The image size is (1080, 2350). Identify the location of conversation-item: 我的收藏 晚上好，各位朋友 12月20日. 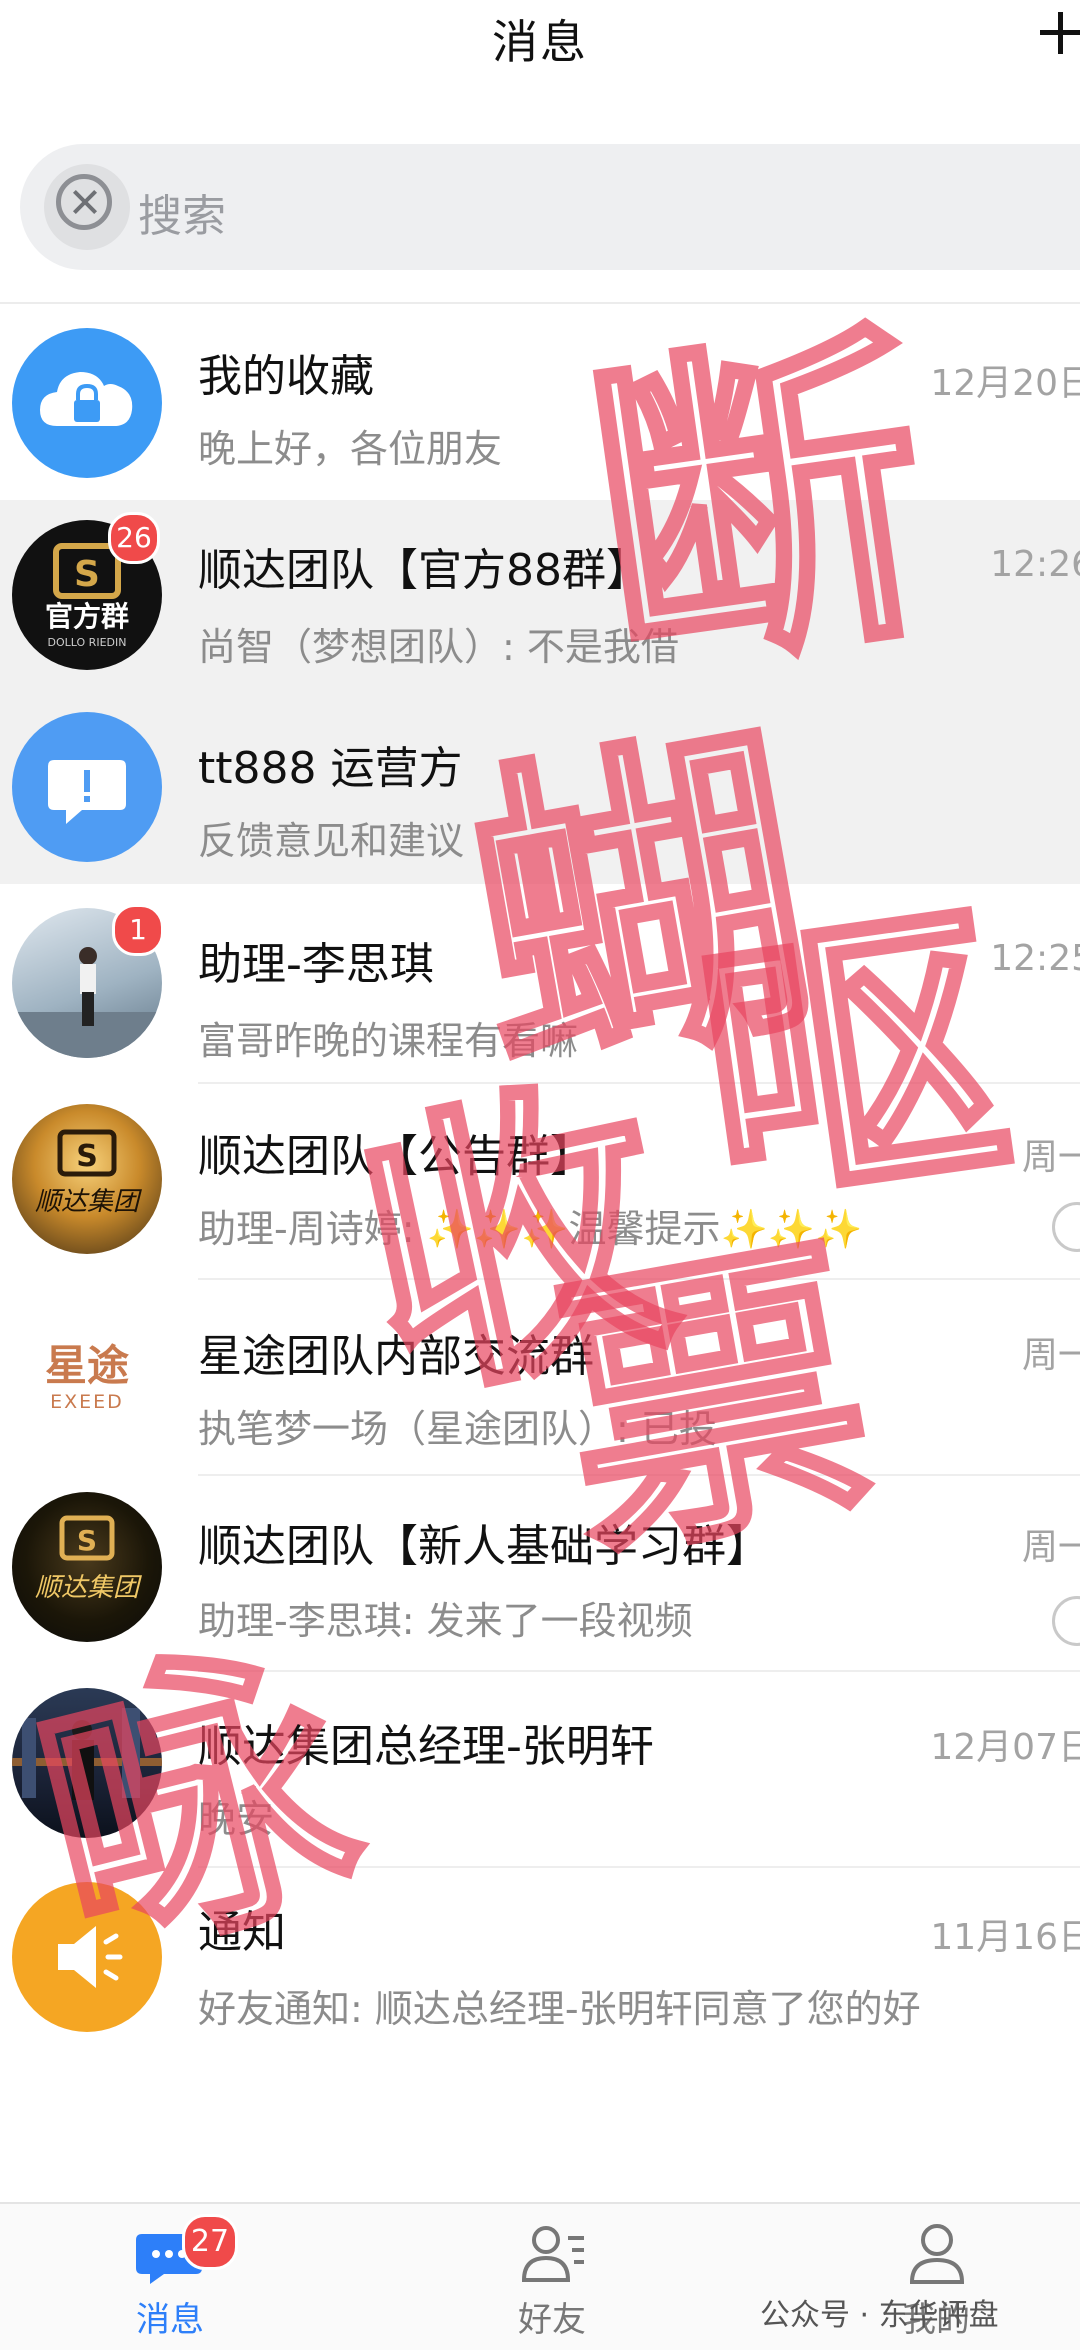
(540, 405).